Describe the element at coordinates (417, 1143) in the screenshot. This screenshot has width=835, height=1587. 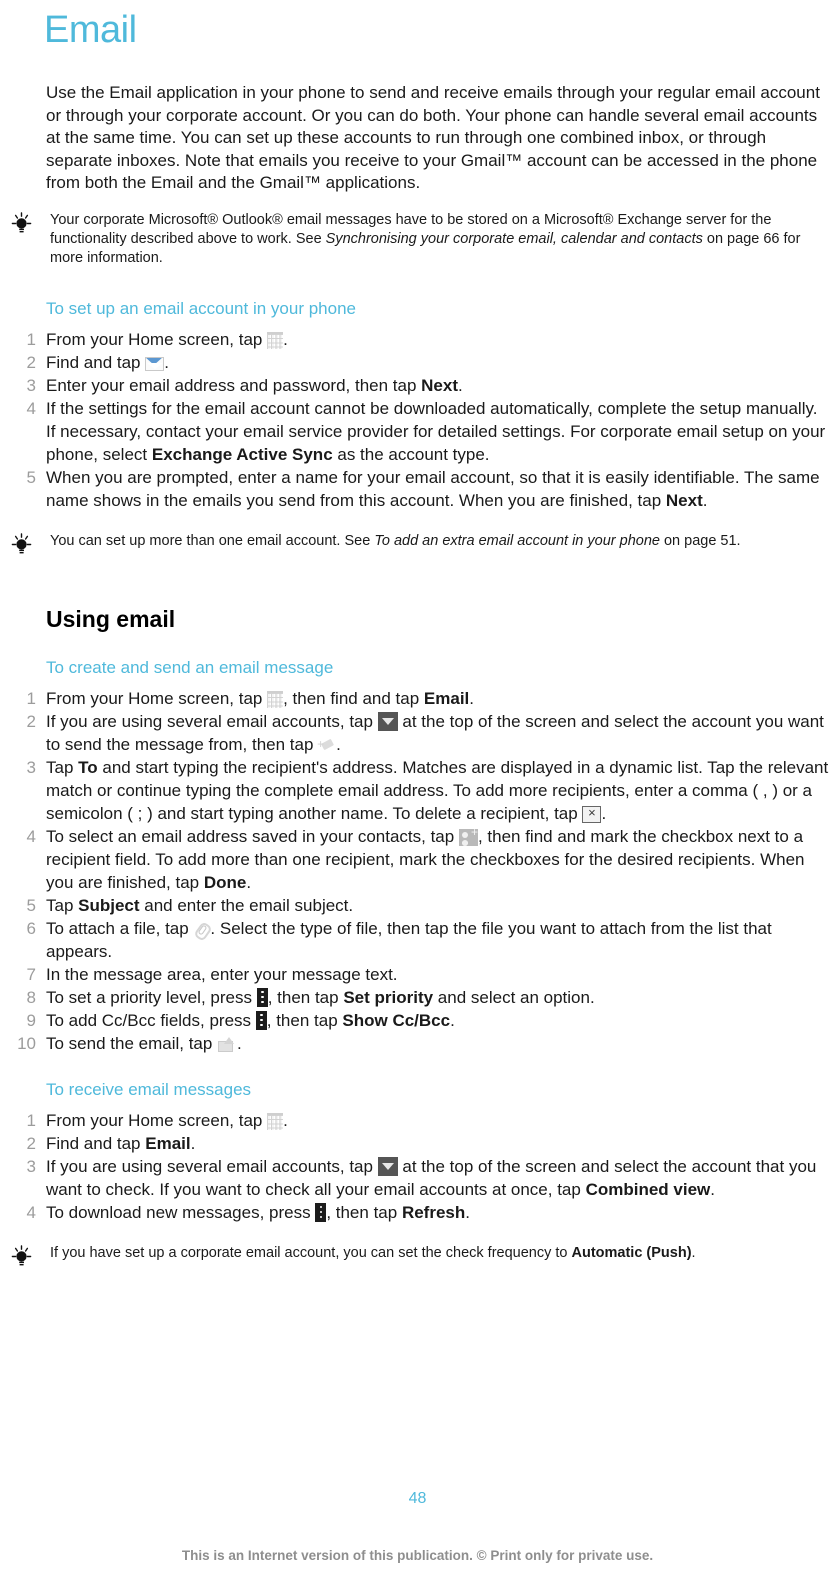
I see `list-item: 2 Find and tap Email.` at that location.